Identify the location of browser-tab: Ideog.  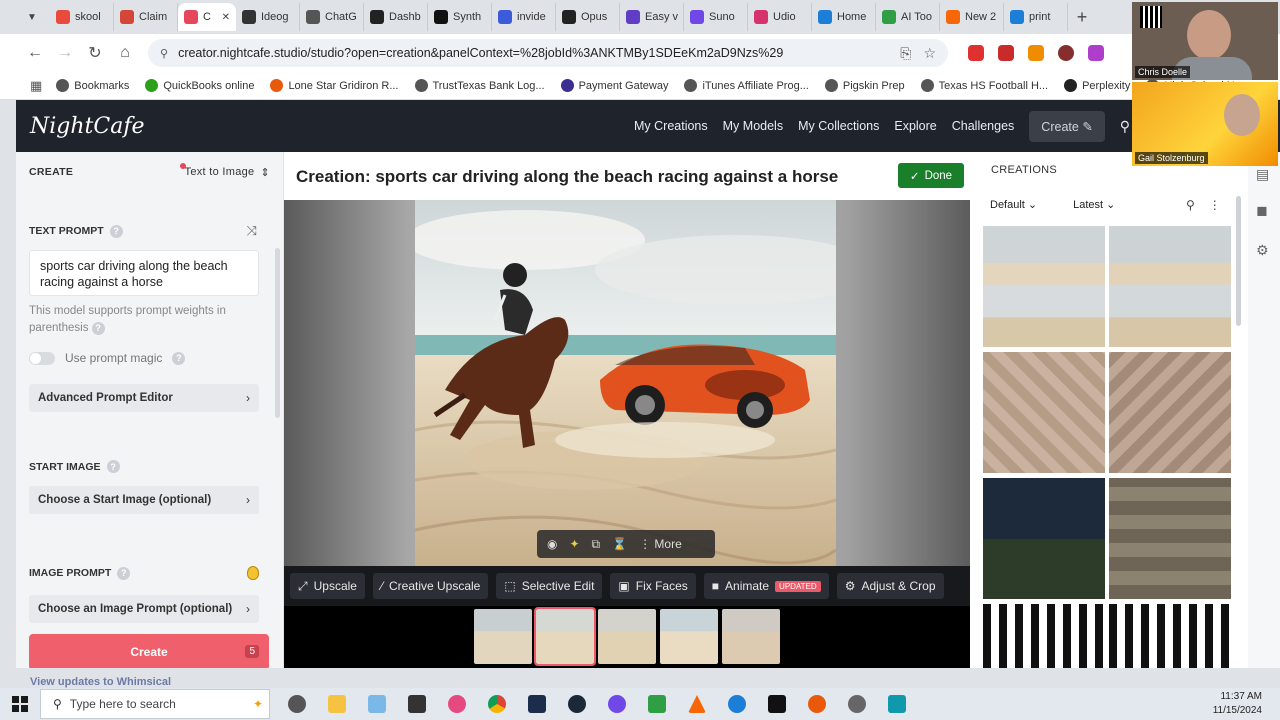
(268, 17).